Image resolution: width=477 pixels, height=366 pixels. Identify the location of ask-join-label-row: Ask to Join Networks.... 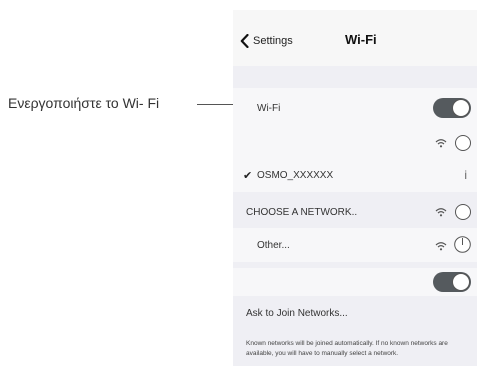
(355, 313).